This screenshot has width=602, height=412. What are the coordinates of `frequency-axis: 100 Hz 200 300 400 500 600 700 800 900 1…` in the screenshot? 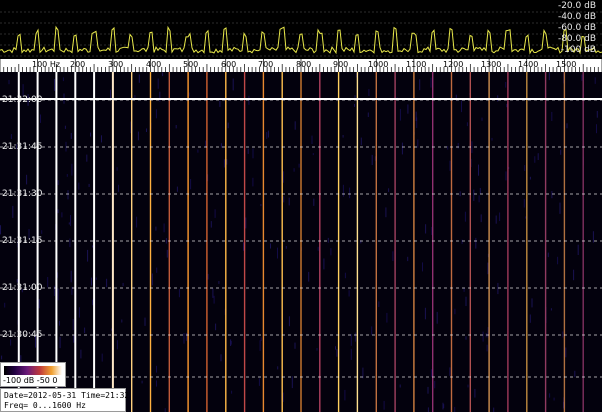 It's located at (301, 65).